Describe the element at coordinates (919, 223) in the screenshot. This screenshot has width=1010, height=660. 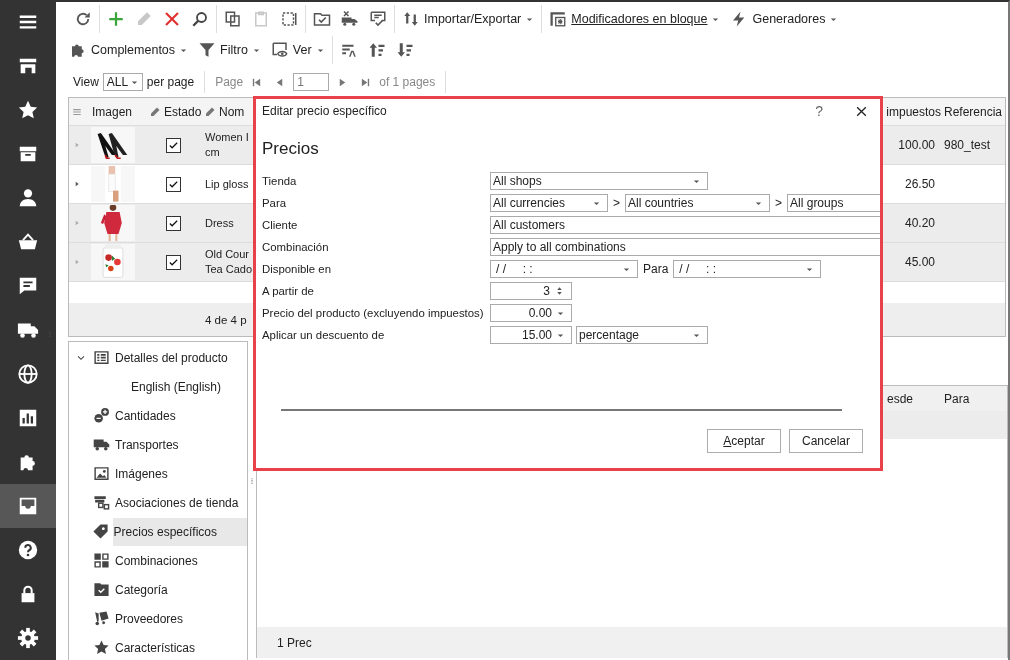
I see `table-cell: 40.20` at that location.